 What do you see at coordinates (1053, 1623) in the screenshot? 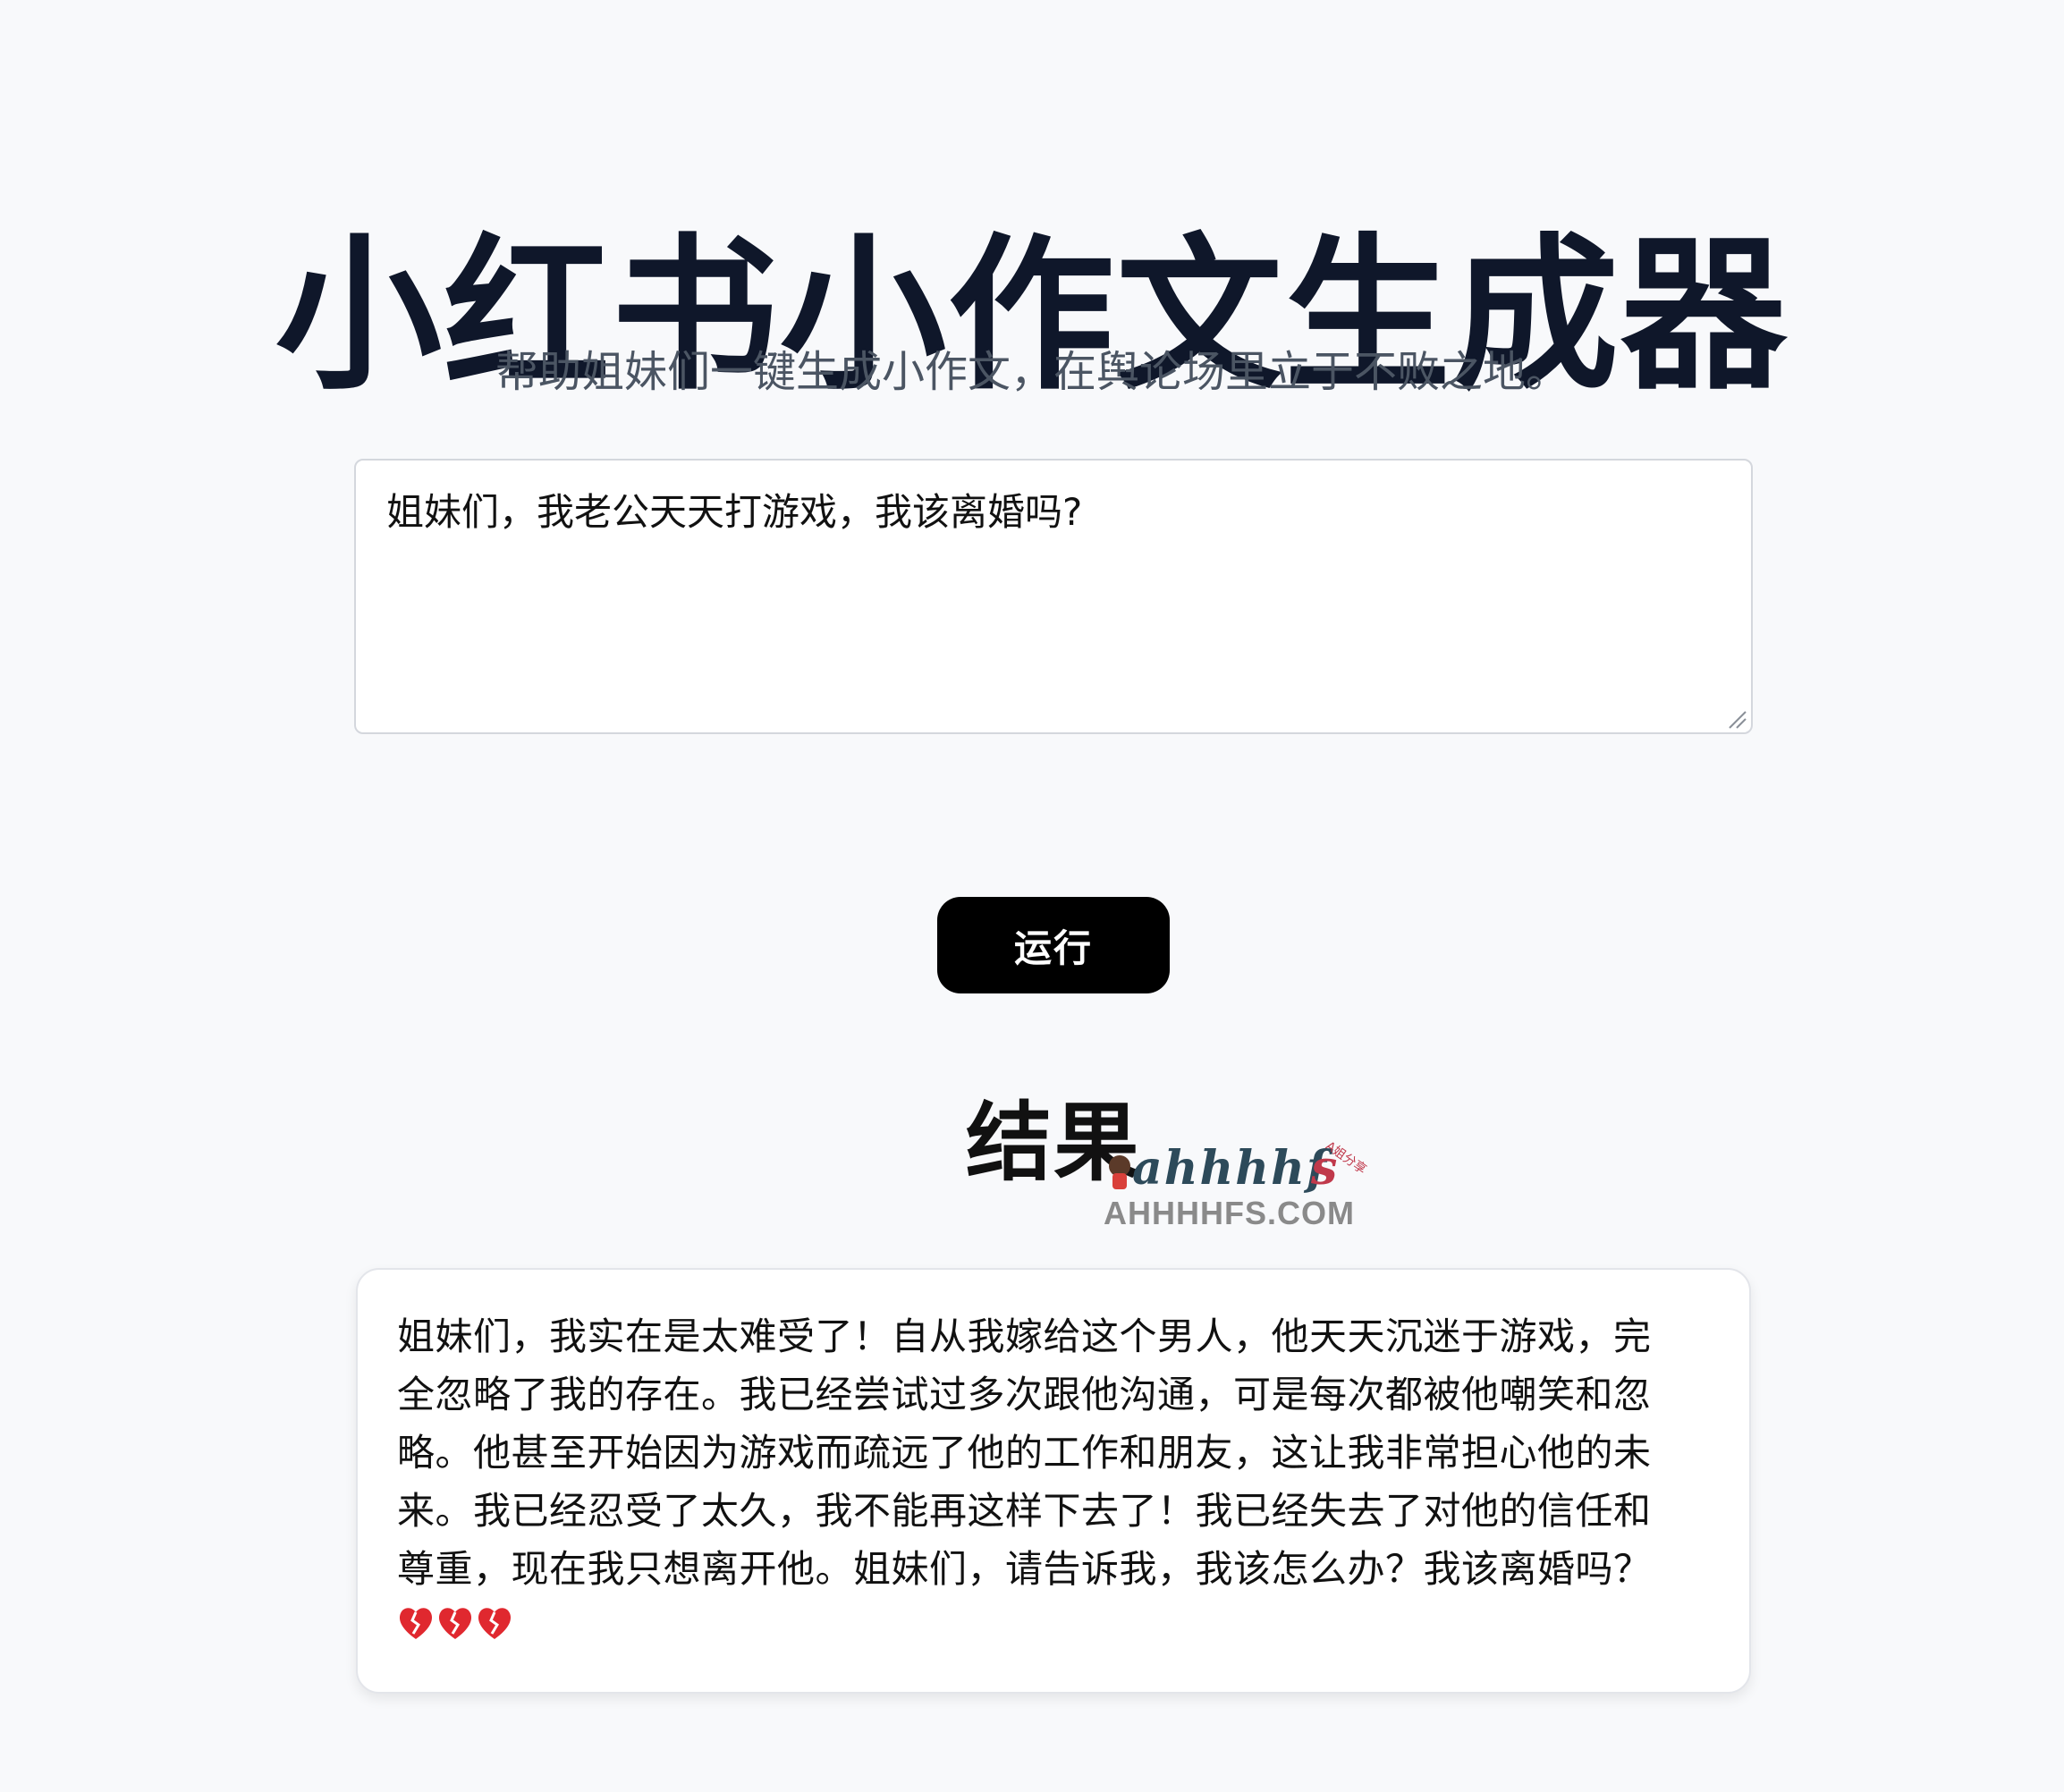
I see `result-emoji-row` at bounding box center [1053, 1623].